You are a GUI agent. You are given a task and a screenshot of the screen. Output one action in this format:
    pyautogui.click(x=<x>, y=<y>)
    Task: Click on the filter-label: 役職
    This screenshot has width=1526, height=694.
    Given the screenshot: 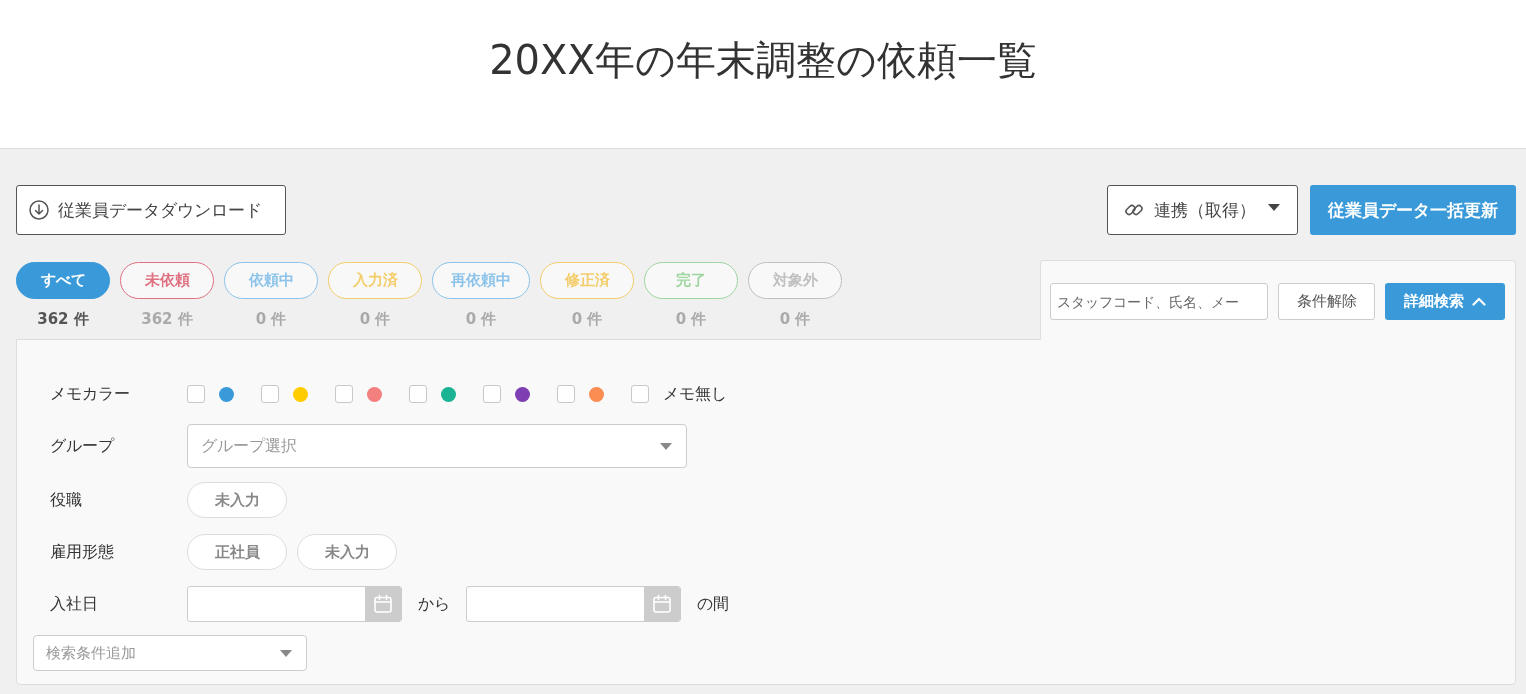 What is the action you would take?
    pyautogui.click(x=66, y=500)
    